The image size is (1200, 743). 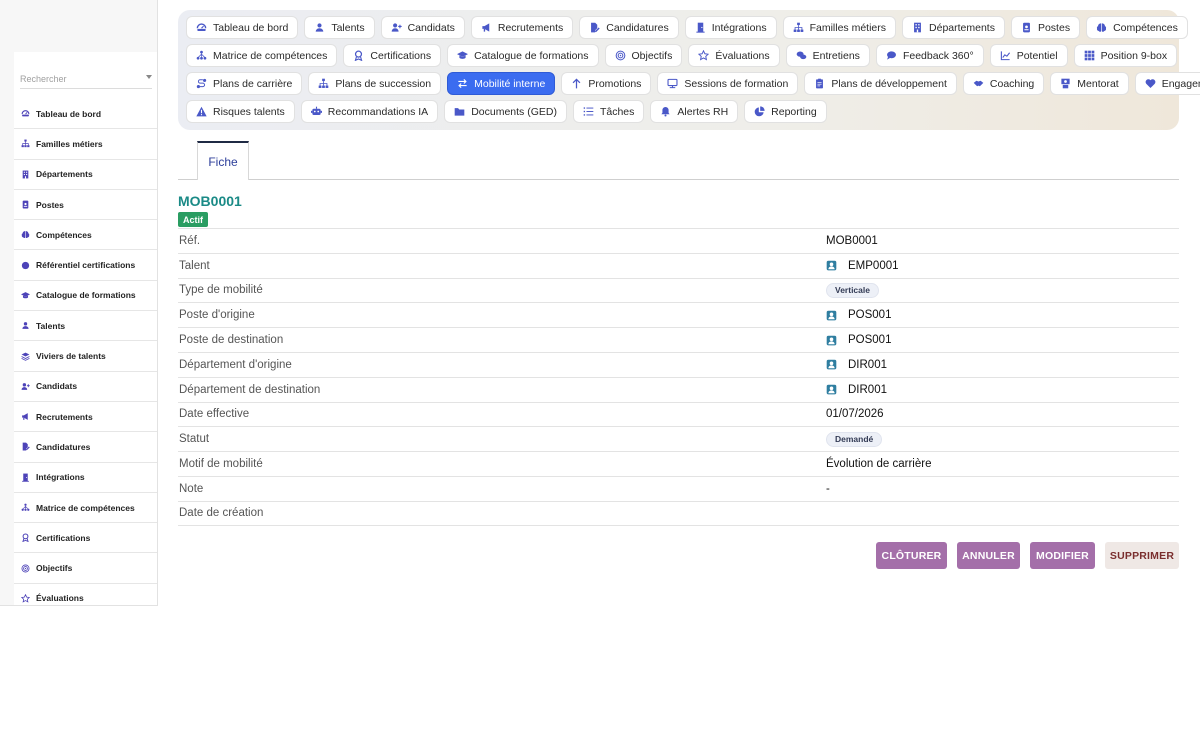 I want to click on megaphone-icon, so click(x=25, y=417).